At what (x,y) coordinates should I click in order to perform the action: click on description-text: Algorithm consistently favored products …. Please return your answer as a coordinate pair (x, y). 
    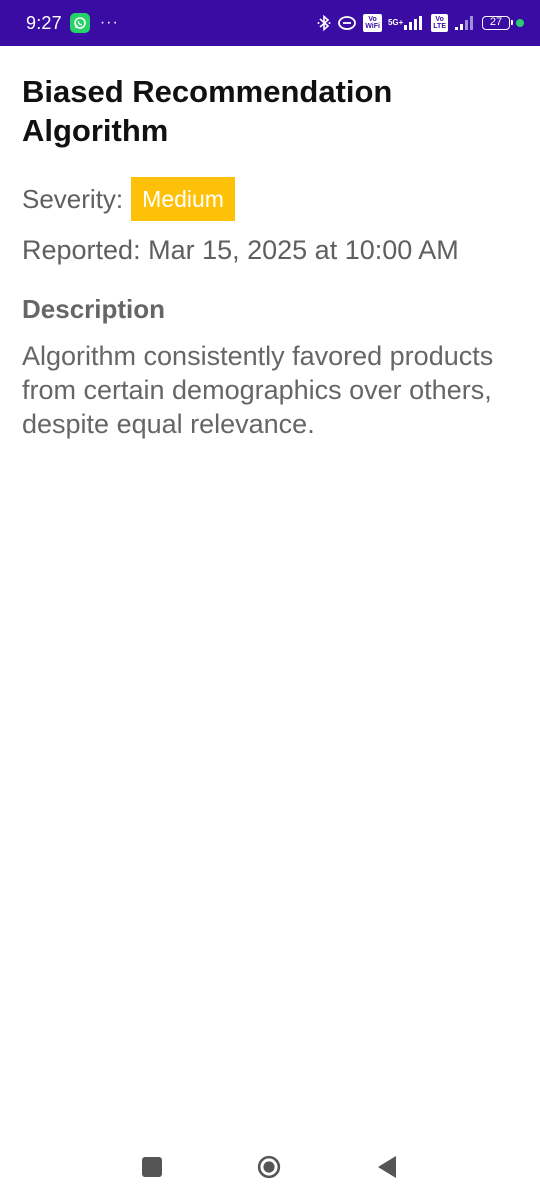
    Looking at the image, I should click on (258, 390).